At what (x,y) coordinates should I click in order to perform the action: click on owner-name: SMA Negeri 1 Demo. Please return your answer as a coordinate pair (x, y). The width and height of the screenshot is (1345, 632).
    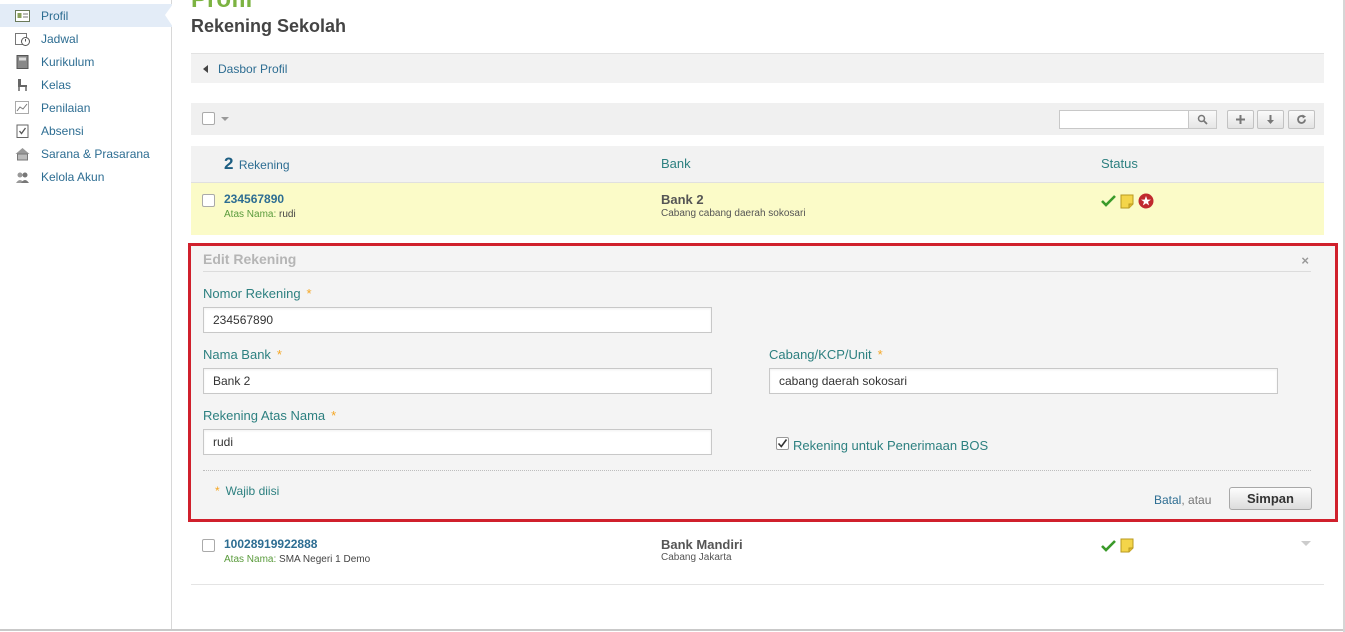
    Looking at the image, I should click on (325, 559).